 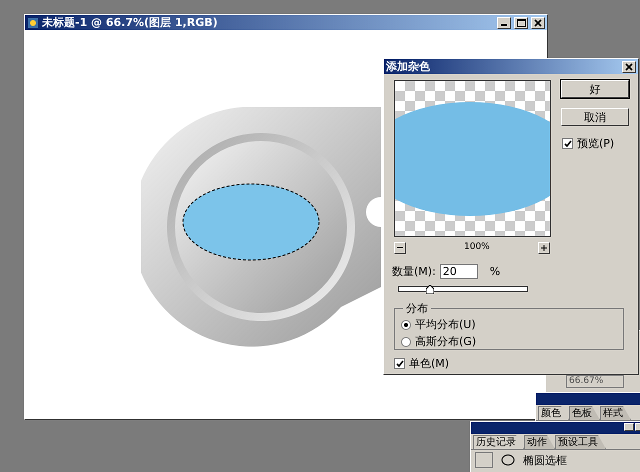 I want to click on zoom-out-button, so click(x=400, y=248).